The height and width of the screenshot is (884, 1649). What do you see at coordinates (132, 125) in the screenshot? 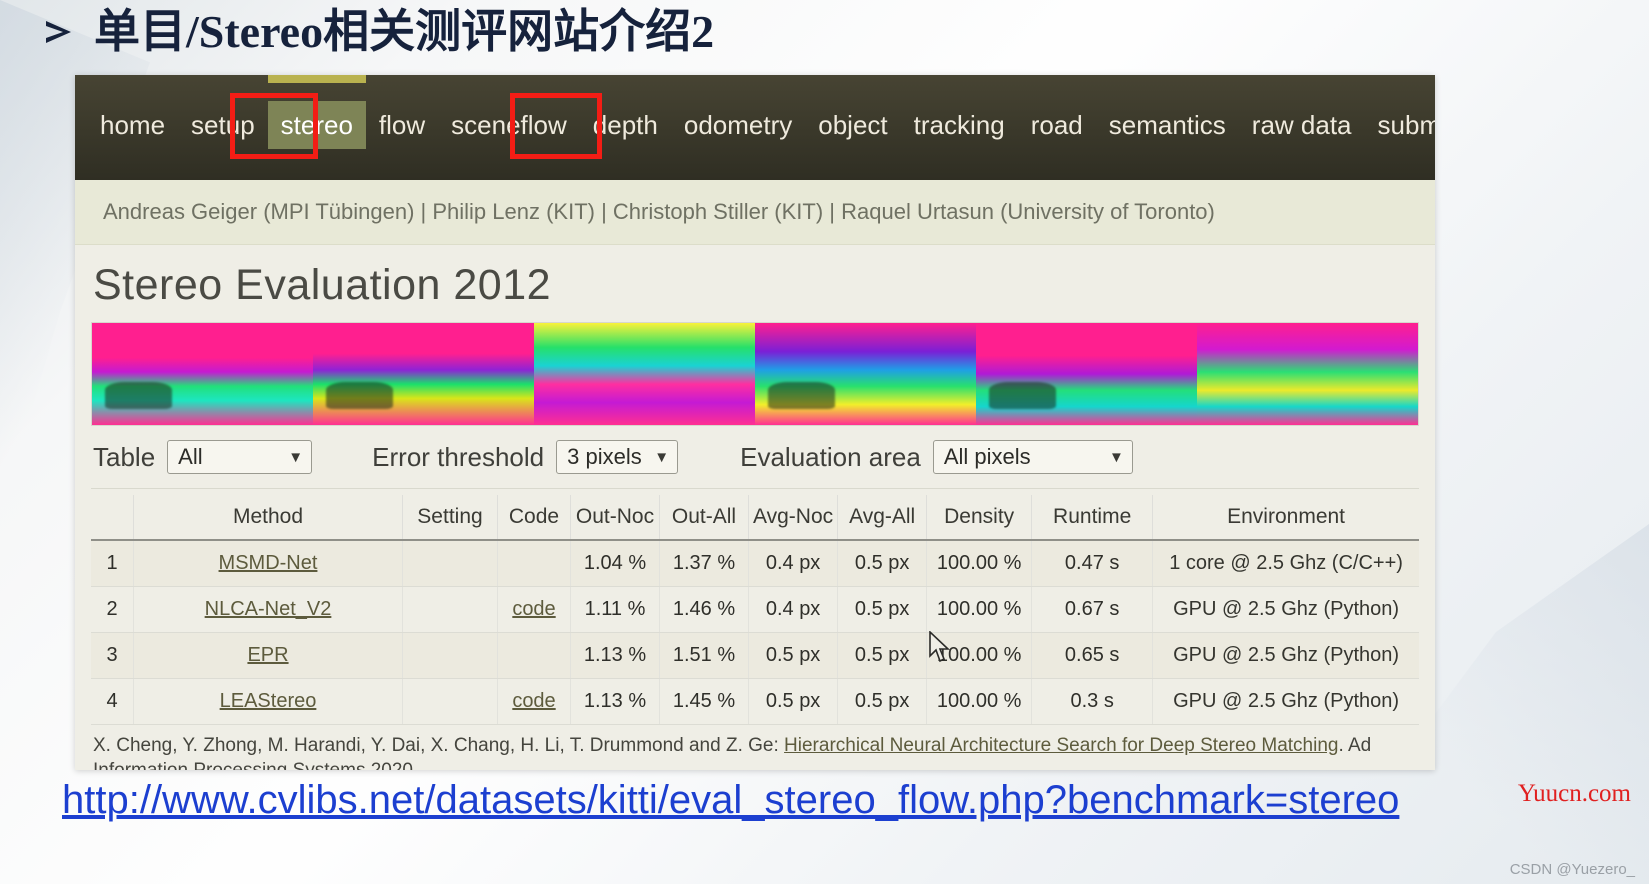
I see `nav-item-home: home` at bounding box center [132, 125].